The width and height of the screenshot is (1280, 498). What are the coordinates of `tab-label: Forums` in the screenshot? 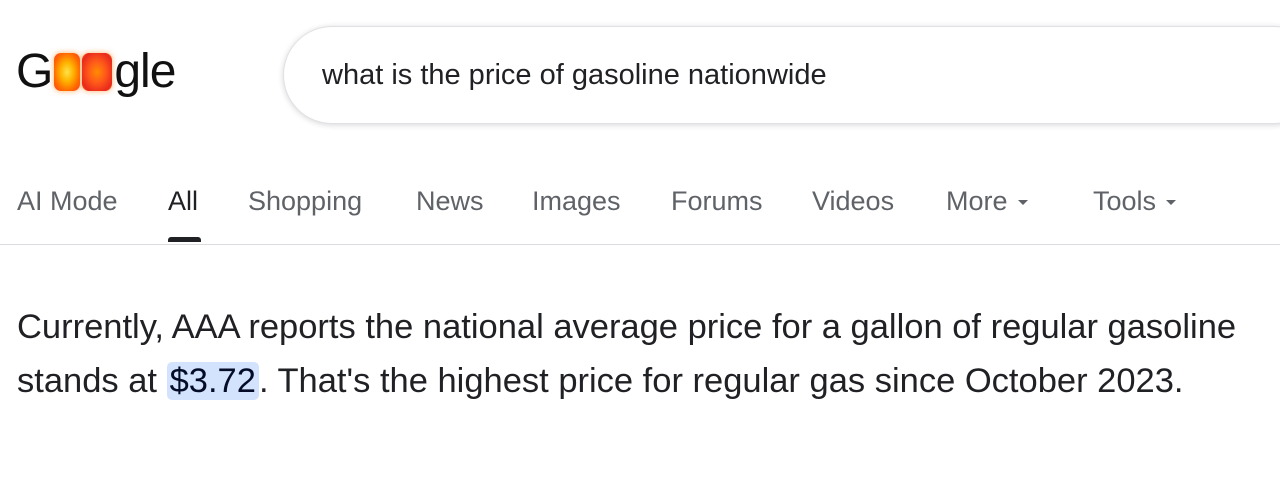 It's located at (717, 201).